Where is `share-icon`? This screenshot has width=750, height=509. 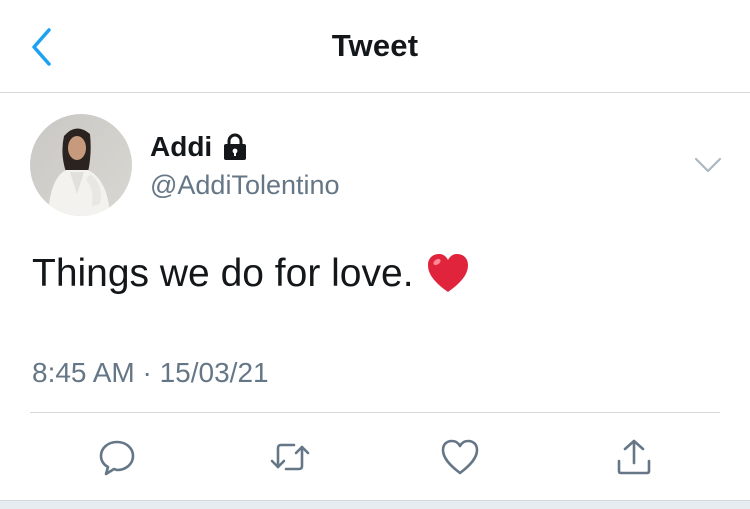
share-icon is located at coordinates (634, 457).